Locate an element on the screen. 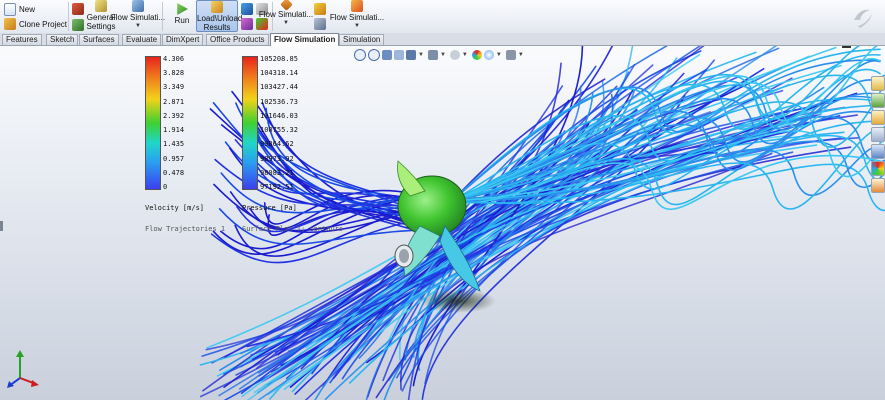  search-icon is located at coordinates (878, 134).